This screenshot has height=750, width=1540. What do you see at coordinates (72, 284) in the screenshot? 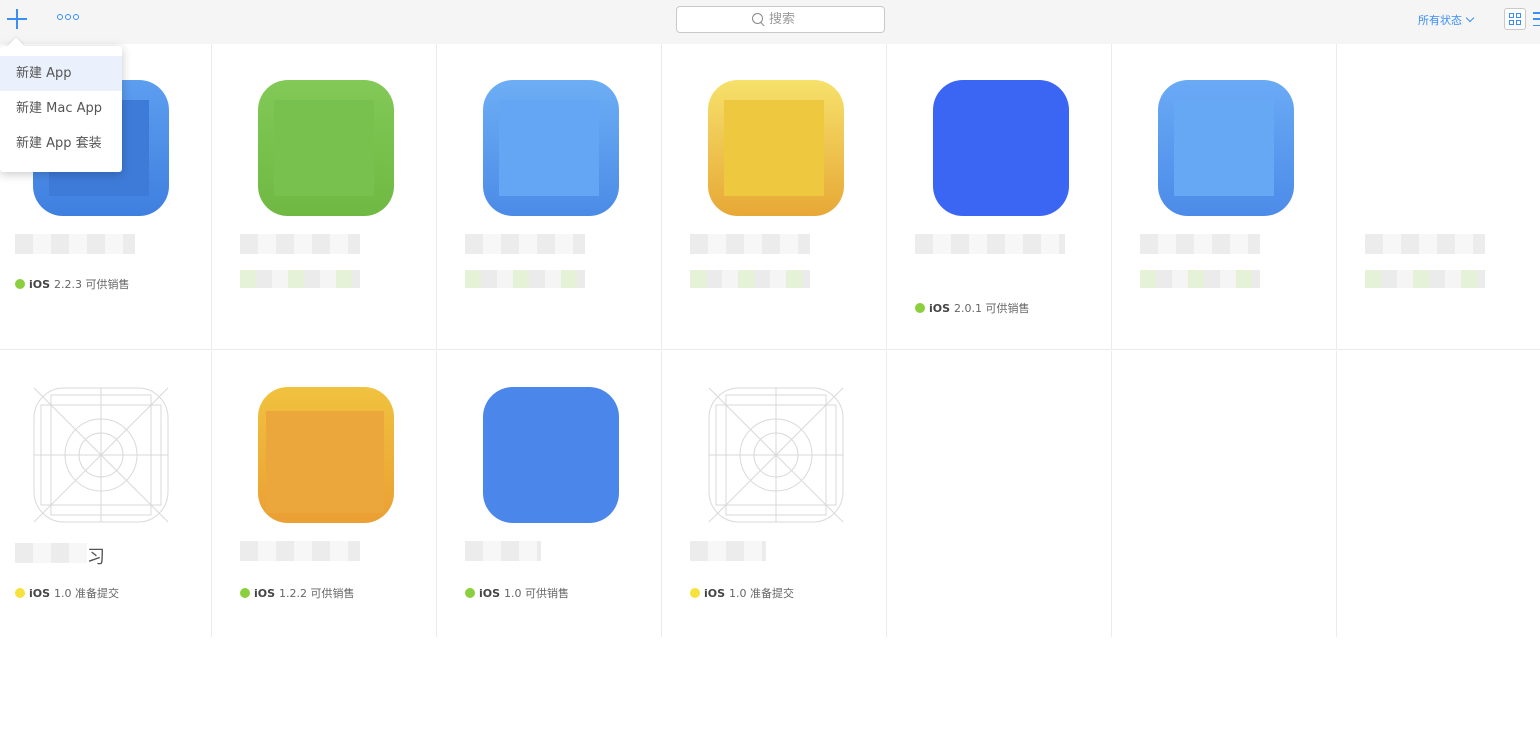
I see `app-status: iOS 2.2.3 可供销售` at bounding box center [72, 284].